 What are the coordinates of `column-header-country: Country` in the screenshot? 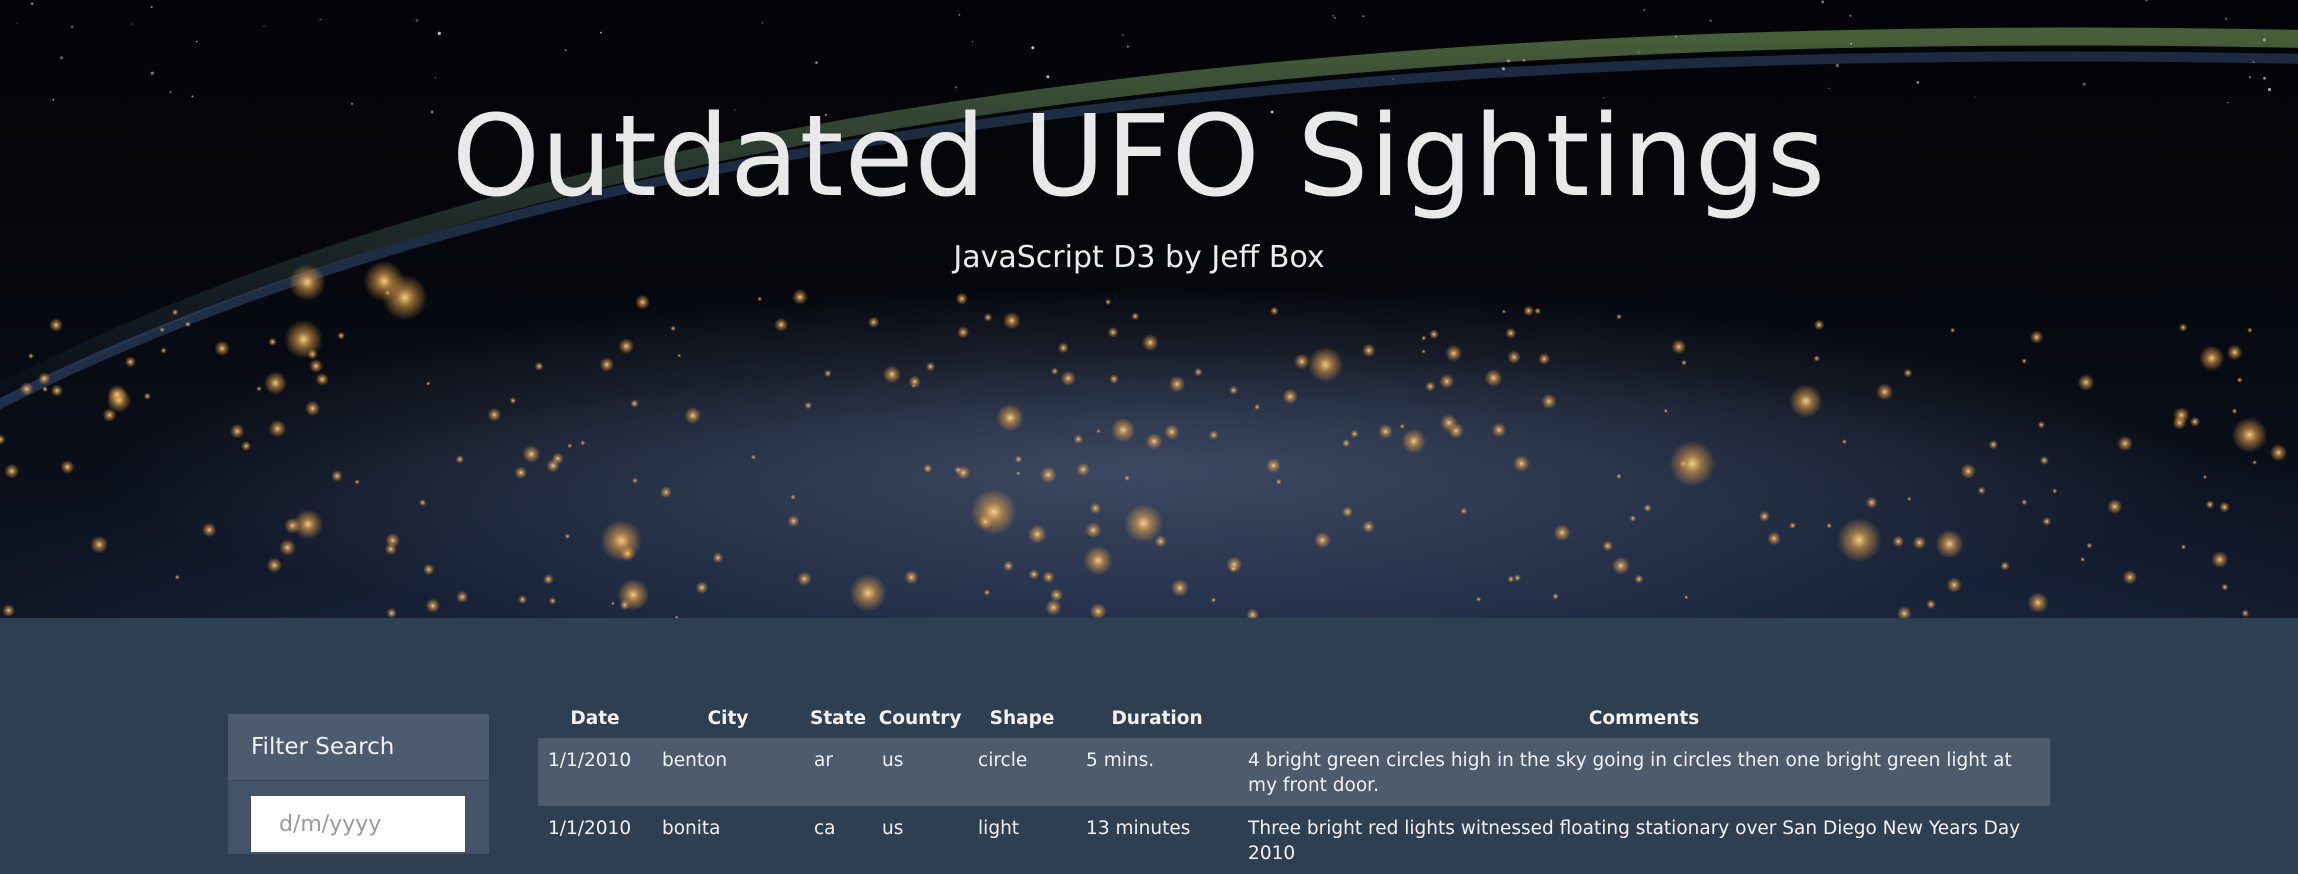 It's located at (920, 718).